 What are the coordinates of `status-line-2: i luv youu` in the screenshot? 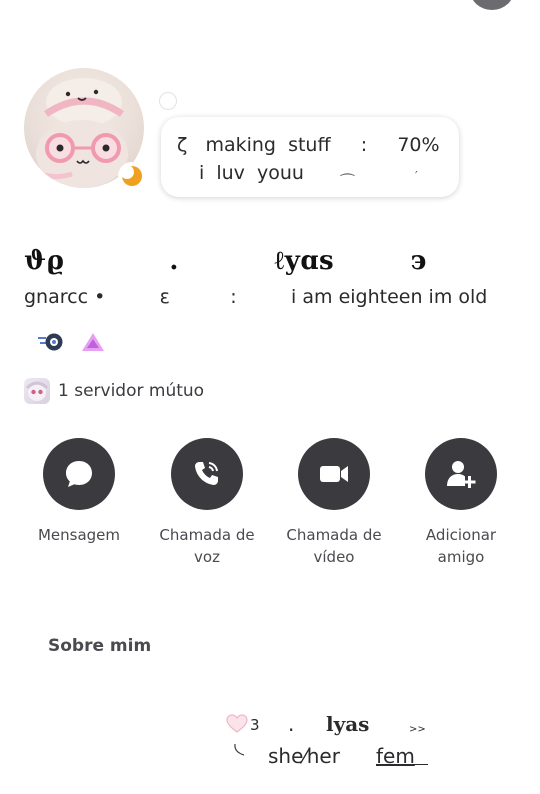 It's located at (251, 173).